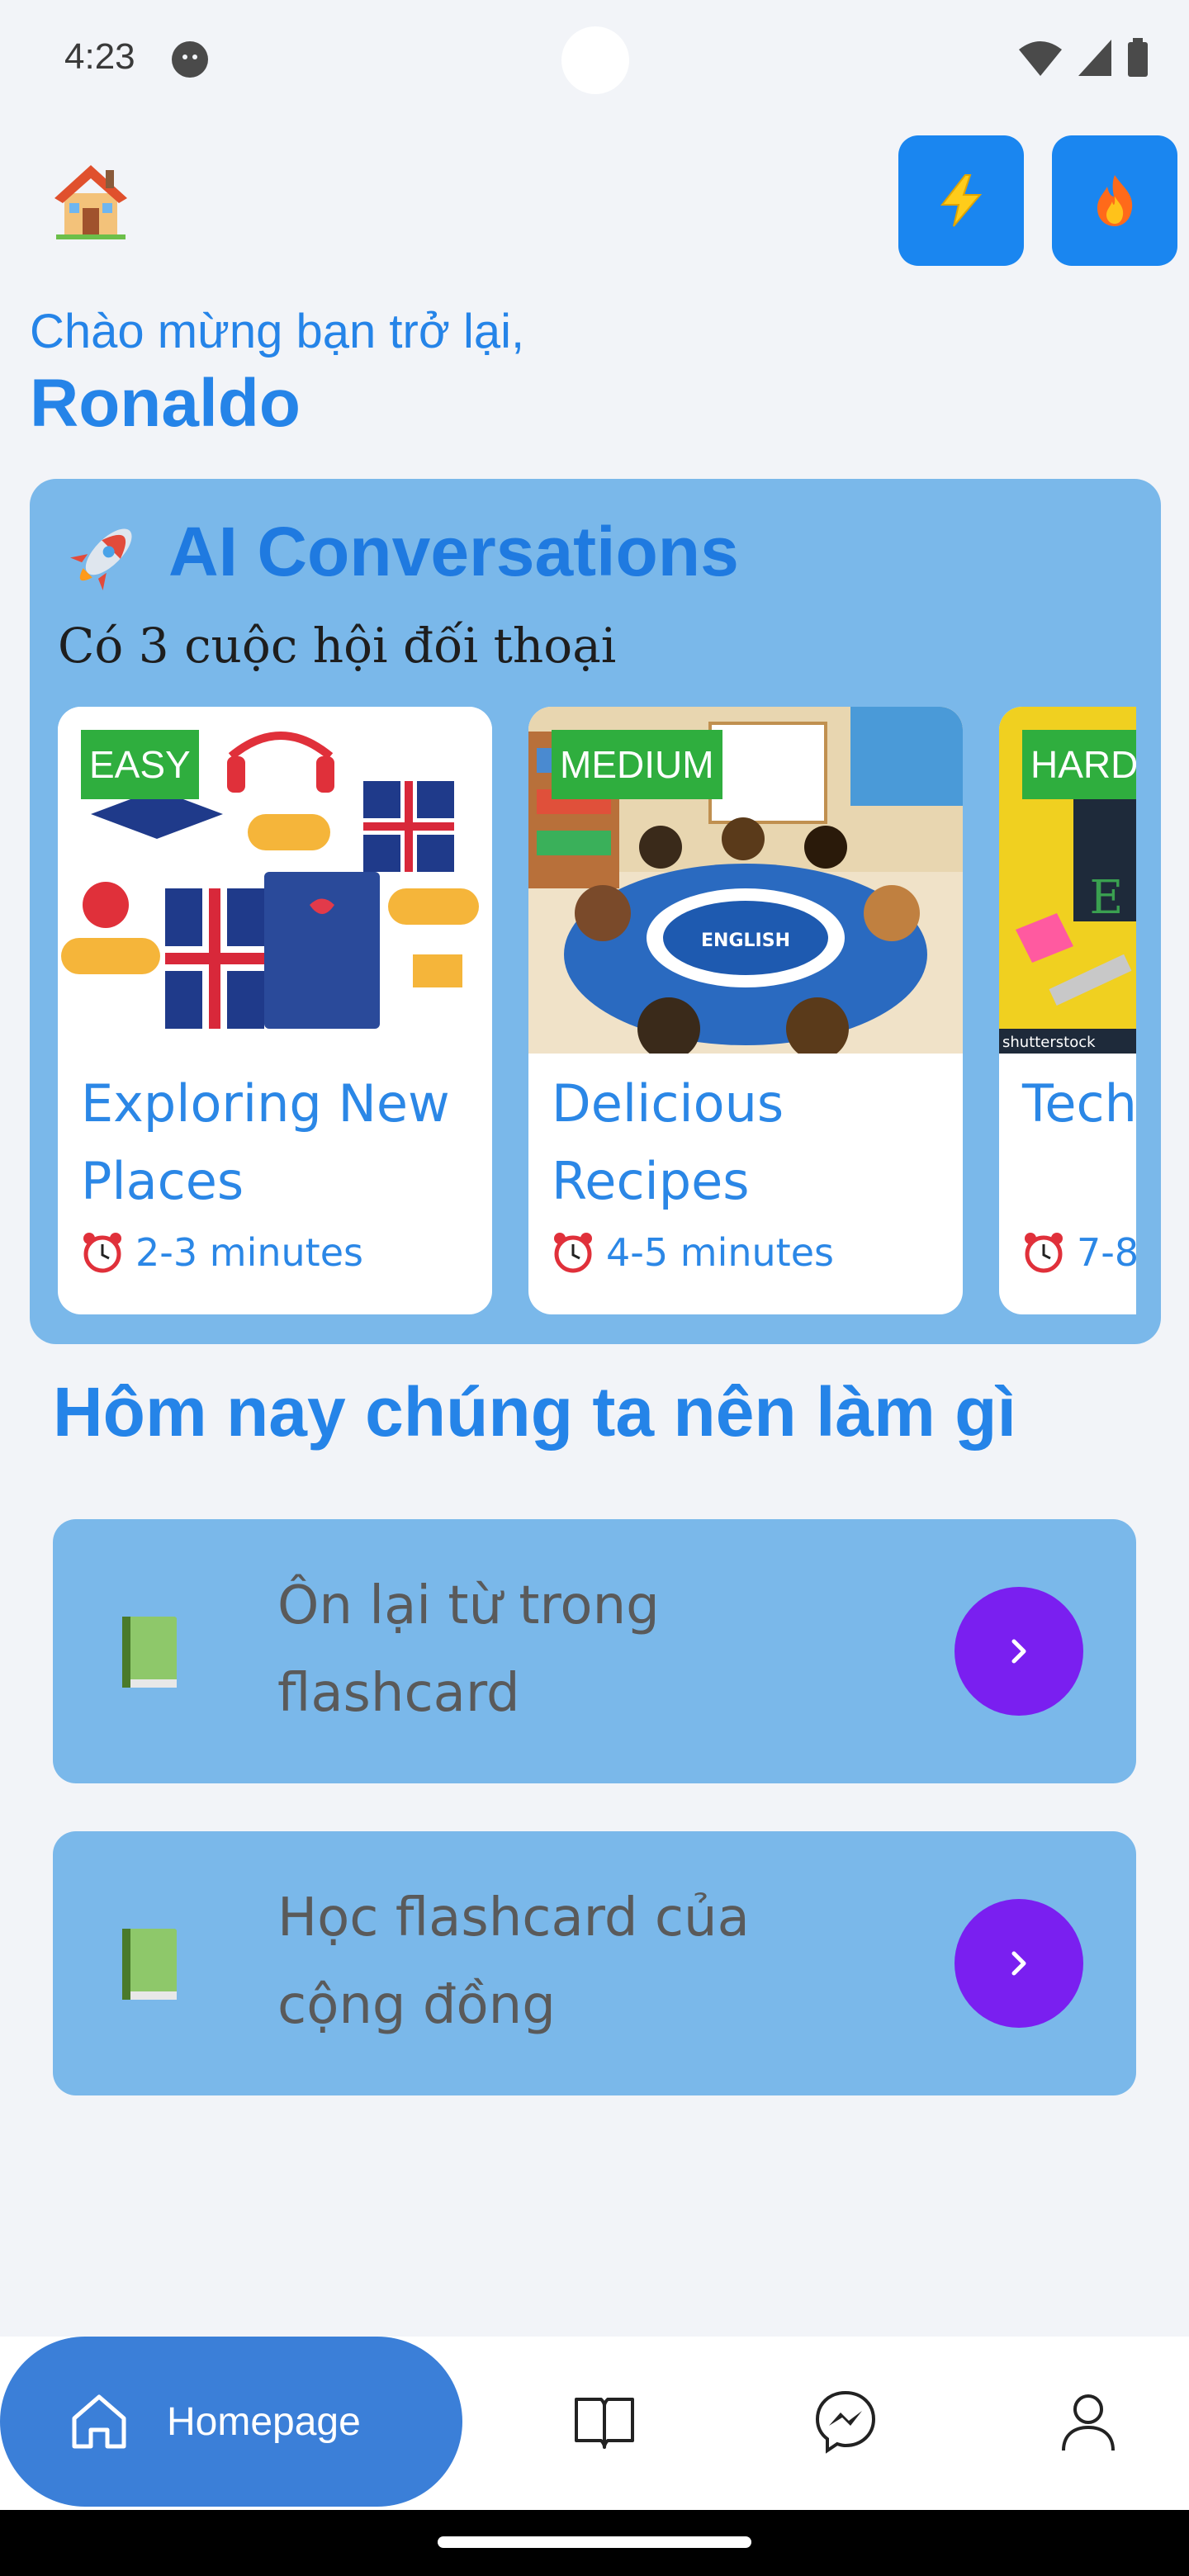 The image size is (1189, 2576). Describe the element at coordinates (91, 200) in the screenshot. I see `house-icon` at that location.